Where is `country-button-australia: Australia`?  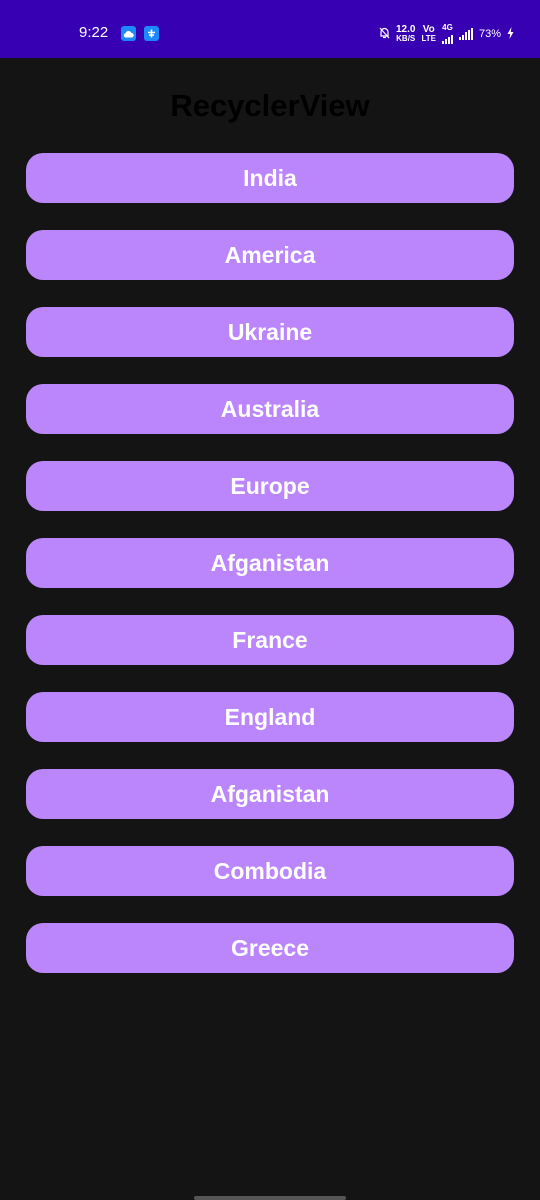
country-button-australia: Australia is located at coordinates (270, 409).